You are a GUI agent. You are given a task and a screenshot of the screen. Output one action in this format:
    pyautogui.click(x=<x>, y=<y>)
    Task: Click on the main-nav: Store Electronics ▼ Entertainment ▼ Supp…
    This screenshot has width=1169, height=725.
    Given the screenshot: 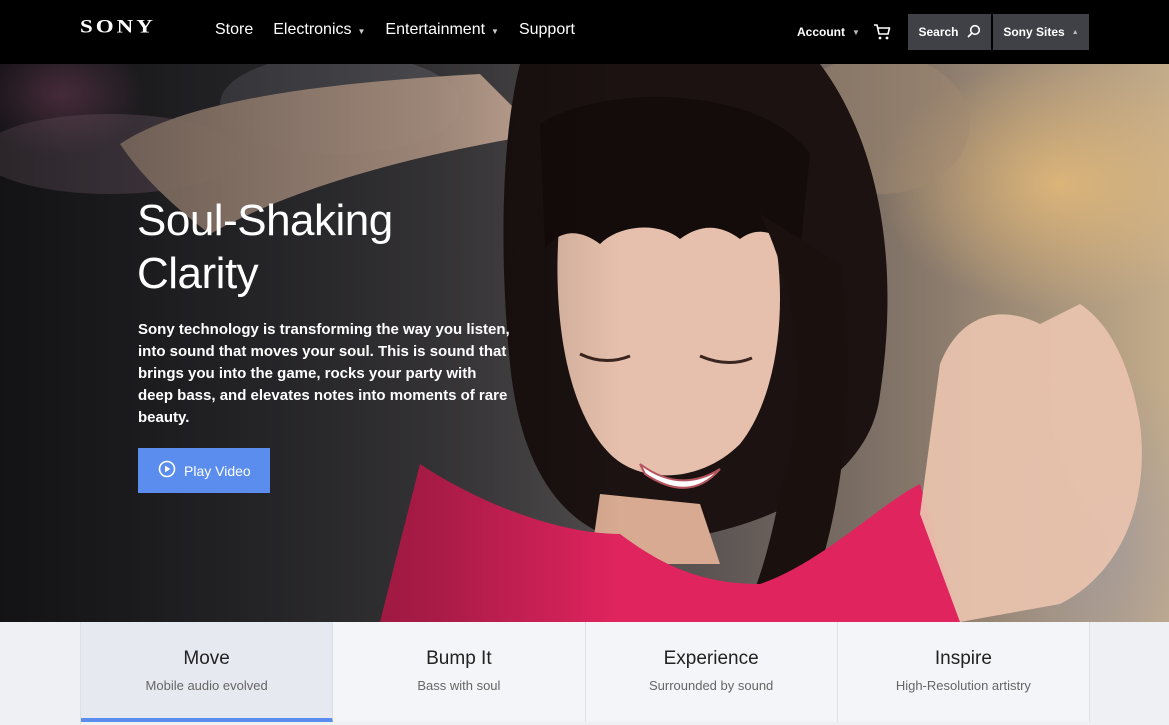 What is the action you would take?
    pyautogui.click(x=405, y=30)
    